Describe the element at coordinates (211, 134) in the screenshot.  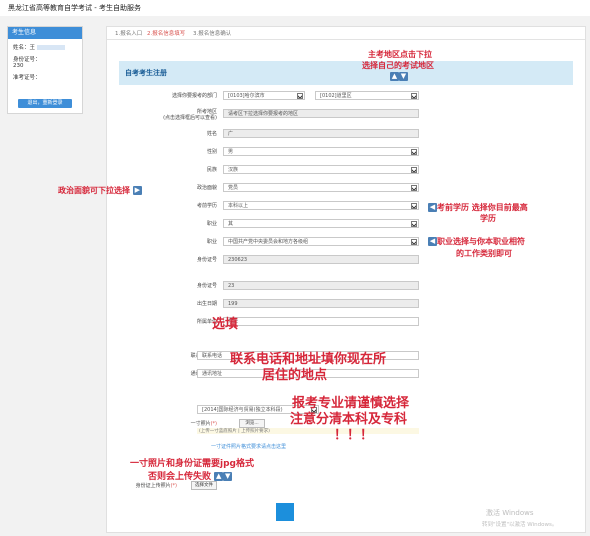
I see `name-field-label: 姓名` at that location.